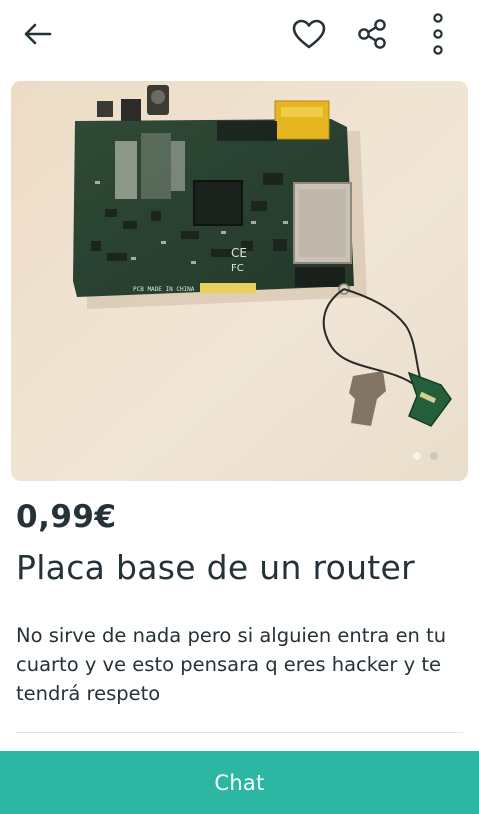  I want to click on photo-pagination, so click(425, 456).